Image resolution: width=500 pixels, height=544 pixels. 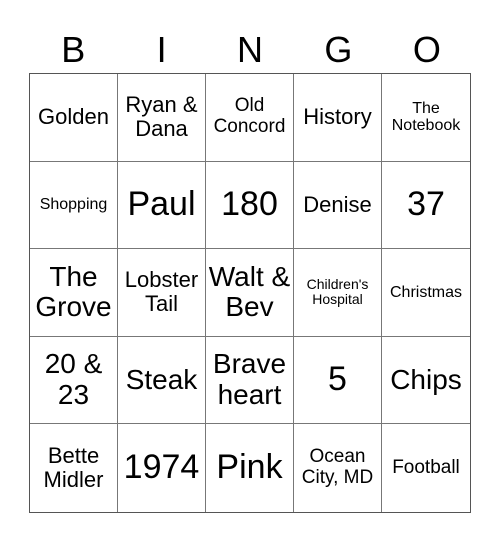 What do you see at coordinates (162, 205) in the screenshot?
I see `bingo-cell: Paul` at bounding box center [162, 205].